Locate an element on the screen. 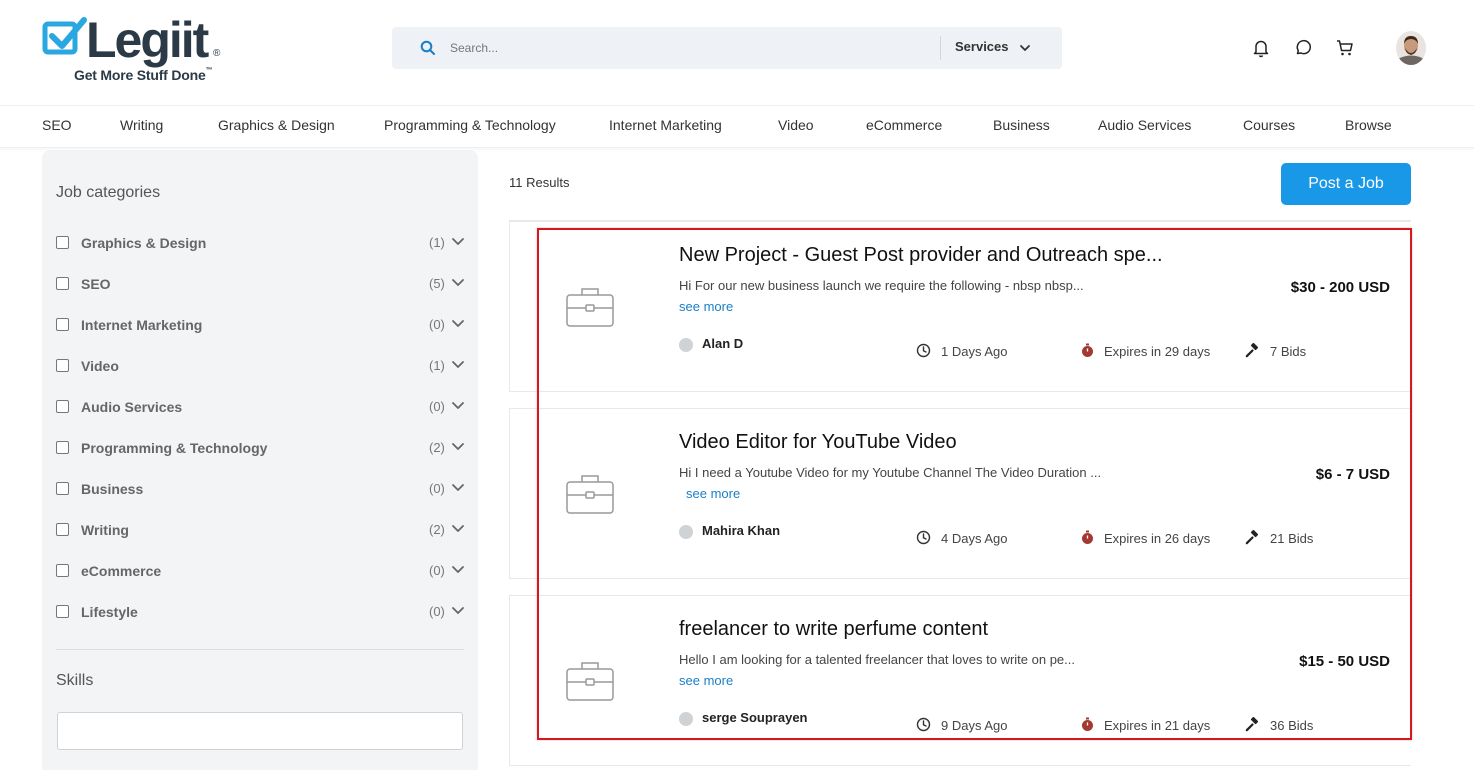  category-row: Audio Services (0) is located at coordinates (261, 408).